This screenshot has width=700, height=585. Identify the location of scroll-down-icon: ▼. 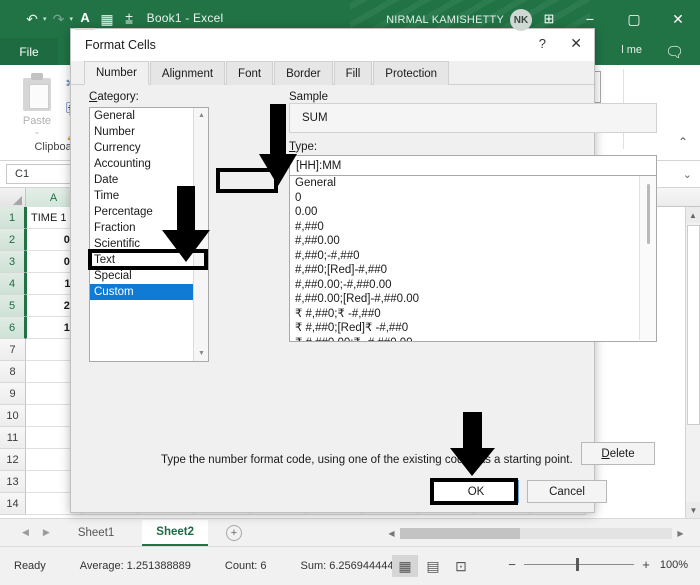
(693, 510).